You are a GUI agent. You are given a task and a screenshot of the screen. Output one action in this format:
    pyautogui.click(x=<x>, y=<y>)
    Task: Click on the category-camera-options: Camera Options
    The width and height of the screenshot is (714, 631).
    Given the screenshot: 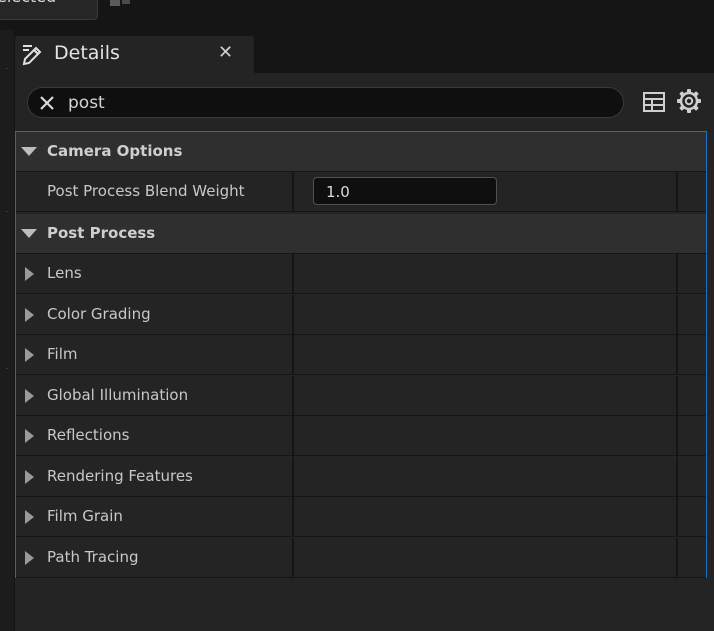 What is the action you would take?
    pyautogui.click(x=361, y=152)
    